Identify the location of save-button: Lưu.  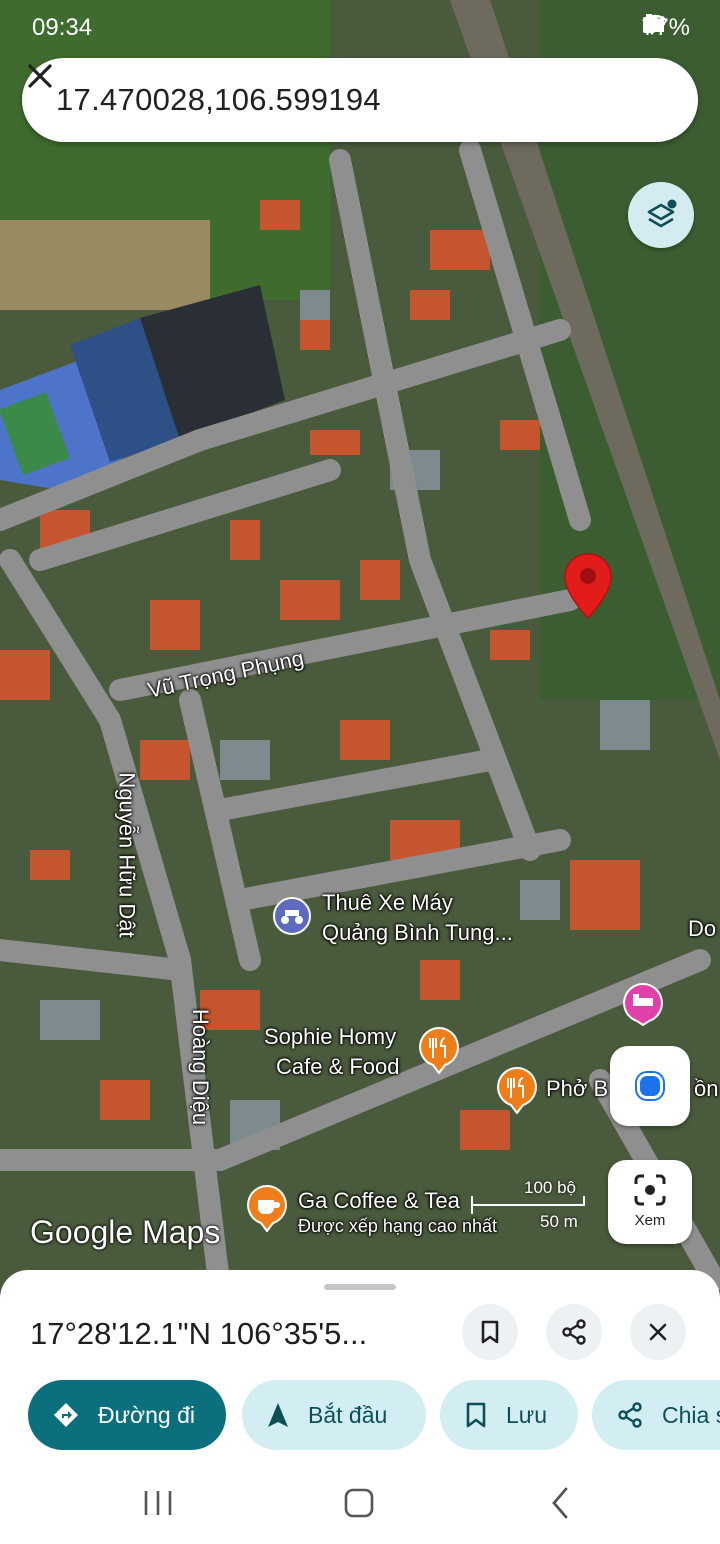
(509, 1415).